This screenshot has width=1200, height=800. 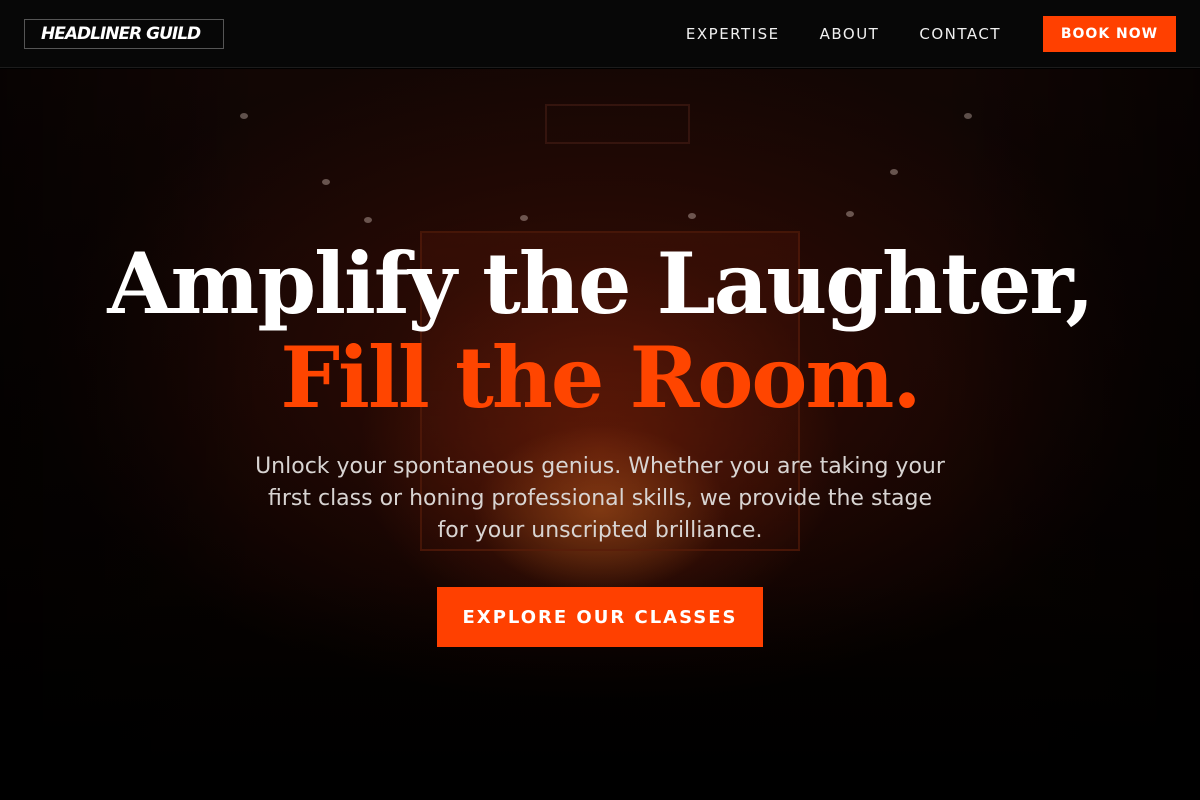 I want to click on logo: HEADLINER GUILD, so click(x=124, y=33).